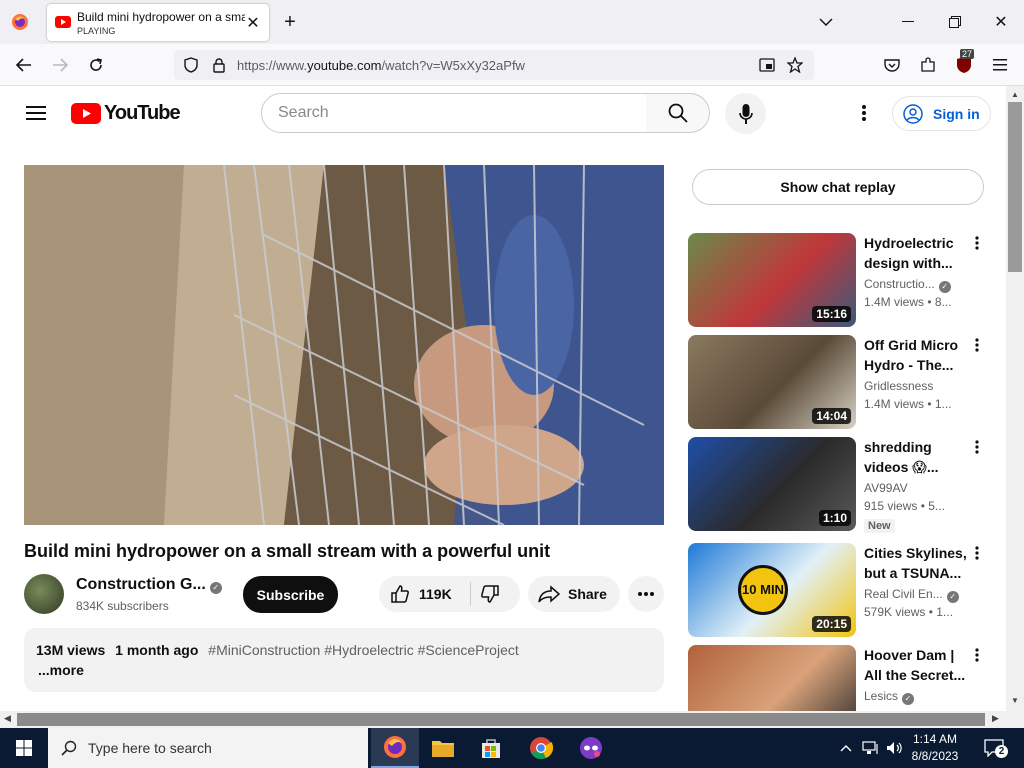 The width and height of the screenshot is (1024, 768). What do you see at coordinates (916, 488) in the screenshot?
I see `recommendation-channel: AV99AV` at bounding box center [916, 488].